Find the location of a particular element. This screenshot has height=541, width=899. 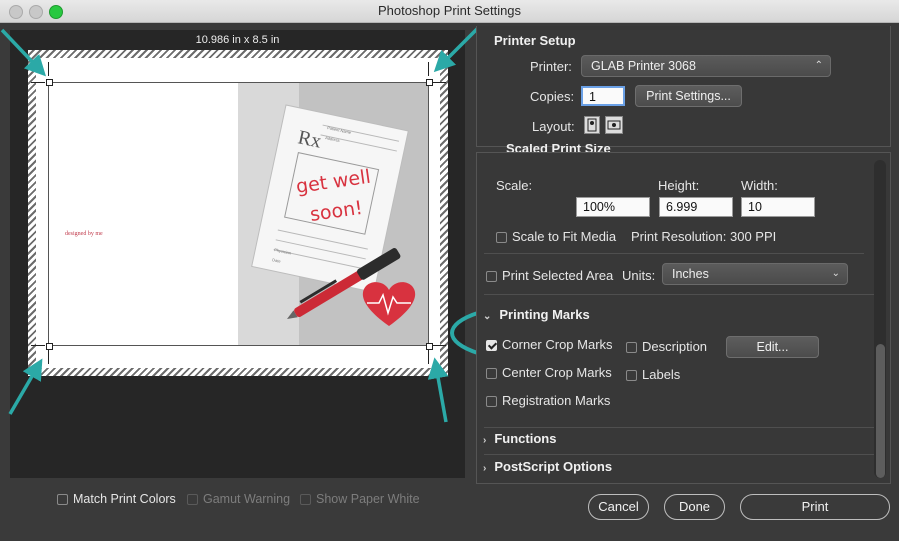

show-paper-white-label: Show Paper White is located at coordinates (368, 499).